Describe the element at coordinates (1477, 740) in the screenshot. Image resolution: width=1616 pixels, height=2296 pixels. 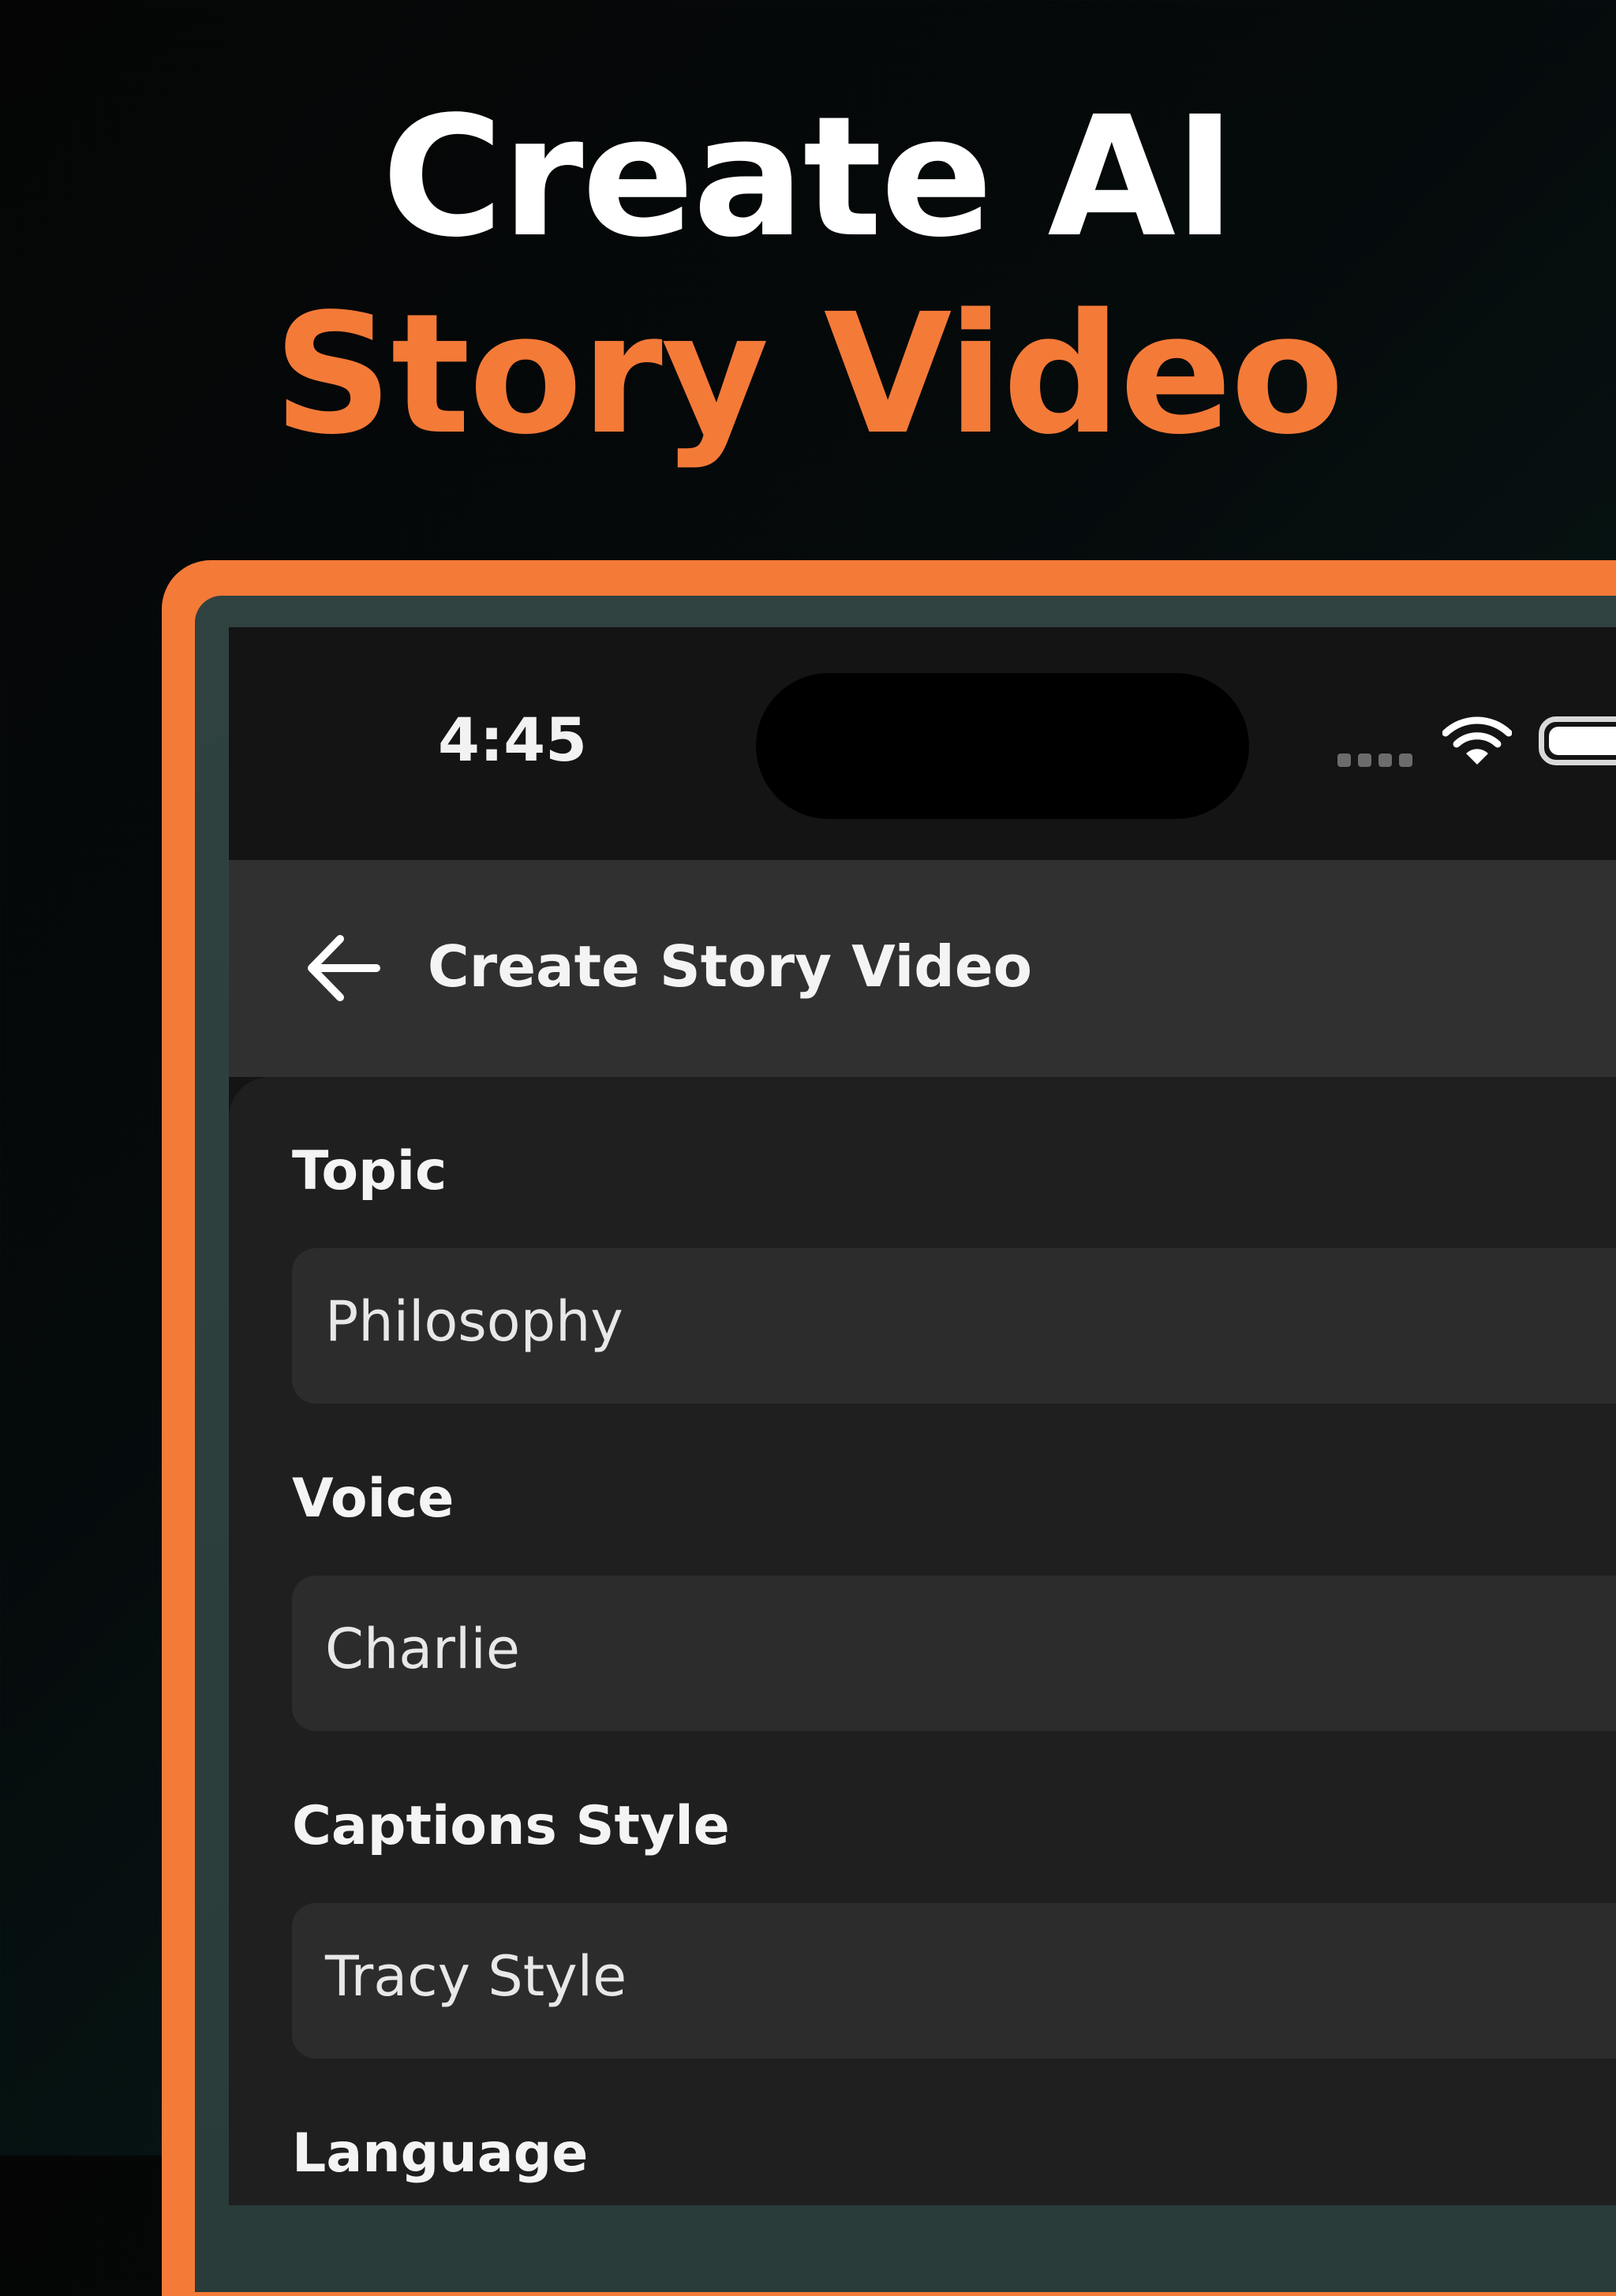
I see `wifi-icon` at that location.